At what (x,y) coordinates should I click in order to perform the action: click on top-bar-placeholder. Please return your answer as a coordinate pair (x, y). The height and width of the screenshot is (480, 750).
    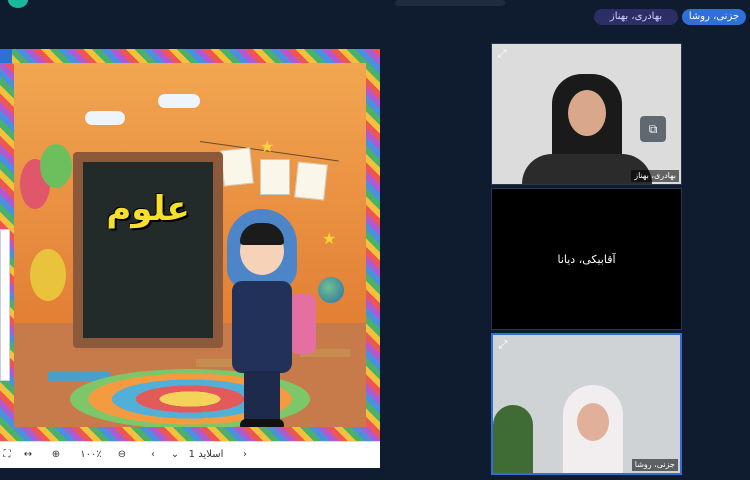
    Looking at the image, I should click on (450, 3).